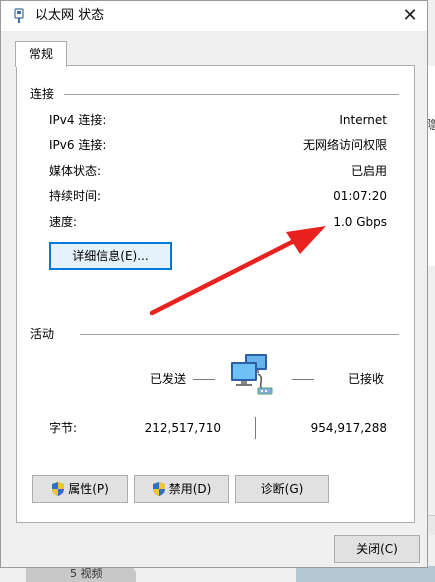 This screenshot has height=582, width=435. I want to click on speed-label: 速度:, so click(63, 222).